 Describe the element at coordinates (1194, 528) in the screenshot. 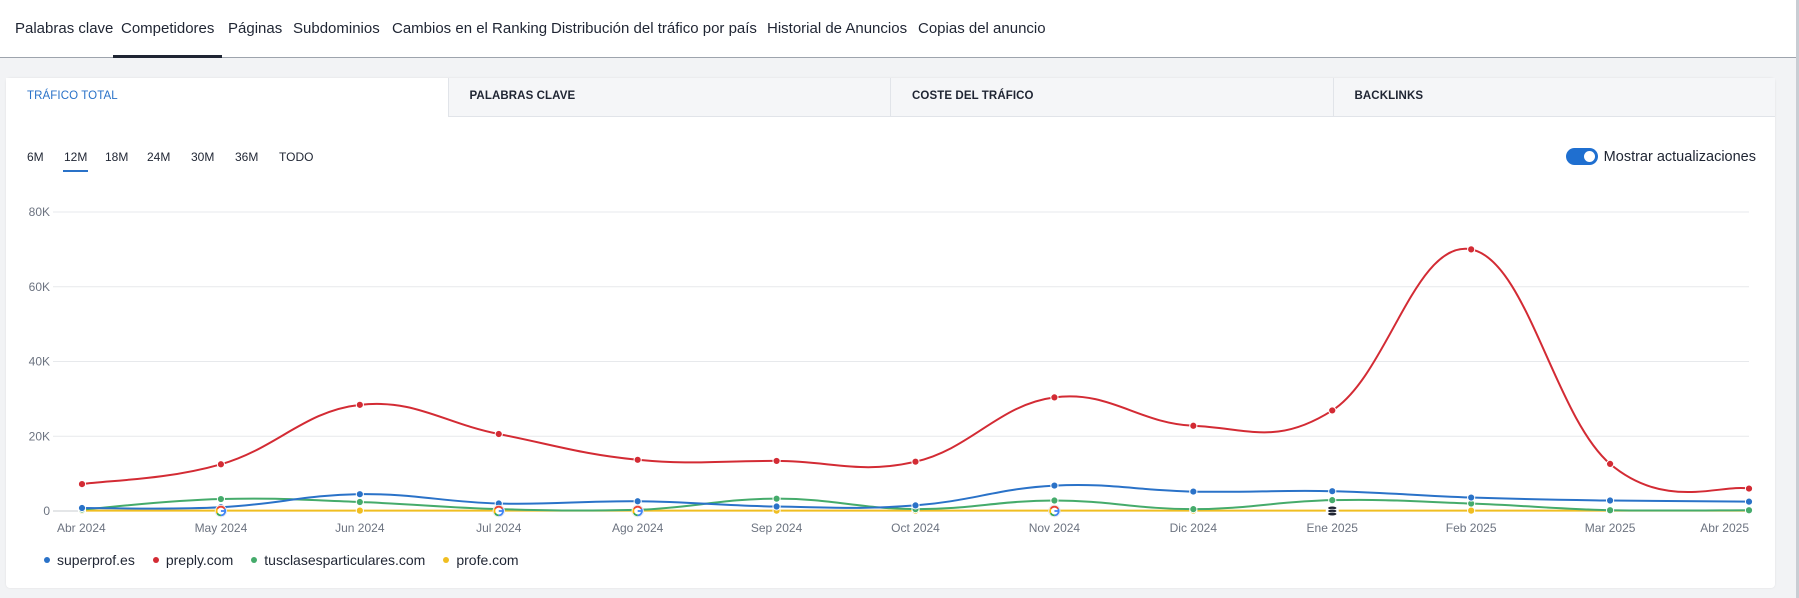

I see `x-tick-label: Dic 2024` at that location.